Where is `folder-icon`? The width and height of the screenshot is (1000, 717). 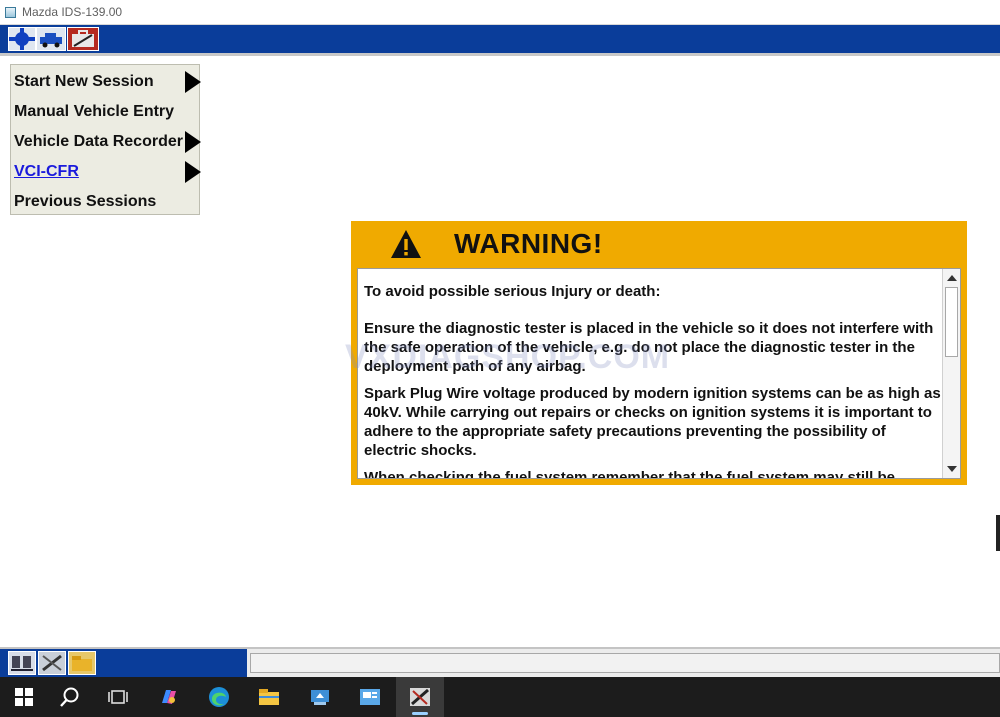 folder-icon is located at coordinates (82, 663).